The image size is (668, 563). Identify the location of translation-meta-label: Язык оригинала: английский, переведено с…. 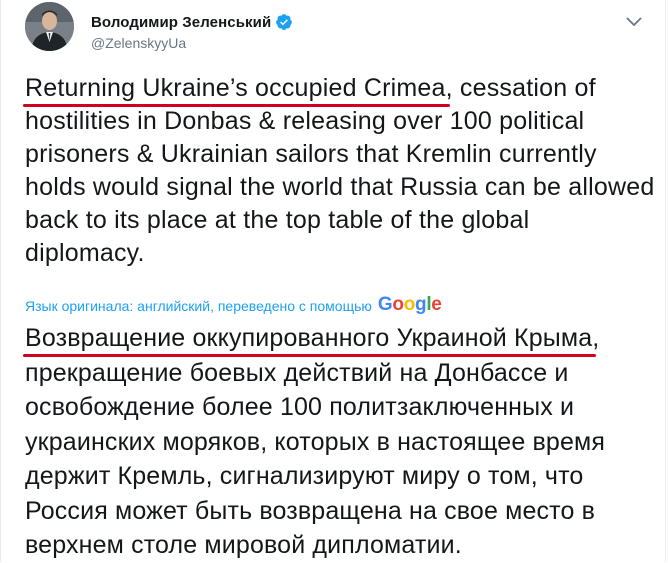
(198, 306).